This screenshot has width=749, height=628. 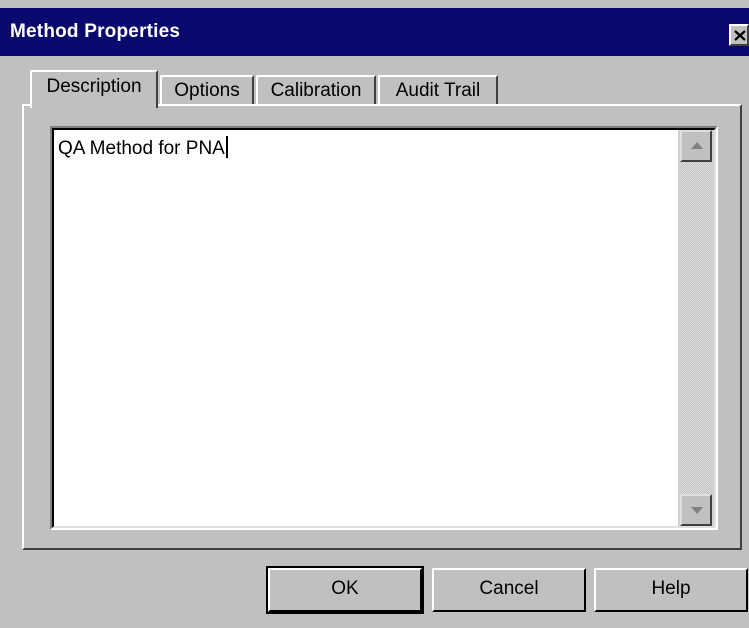 I want to click on help-button: Help, so click(x=671, y=590).